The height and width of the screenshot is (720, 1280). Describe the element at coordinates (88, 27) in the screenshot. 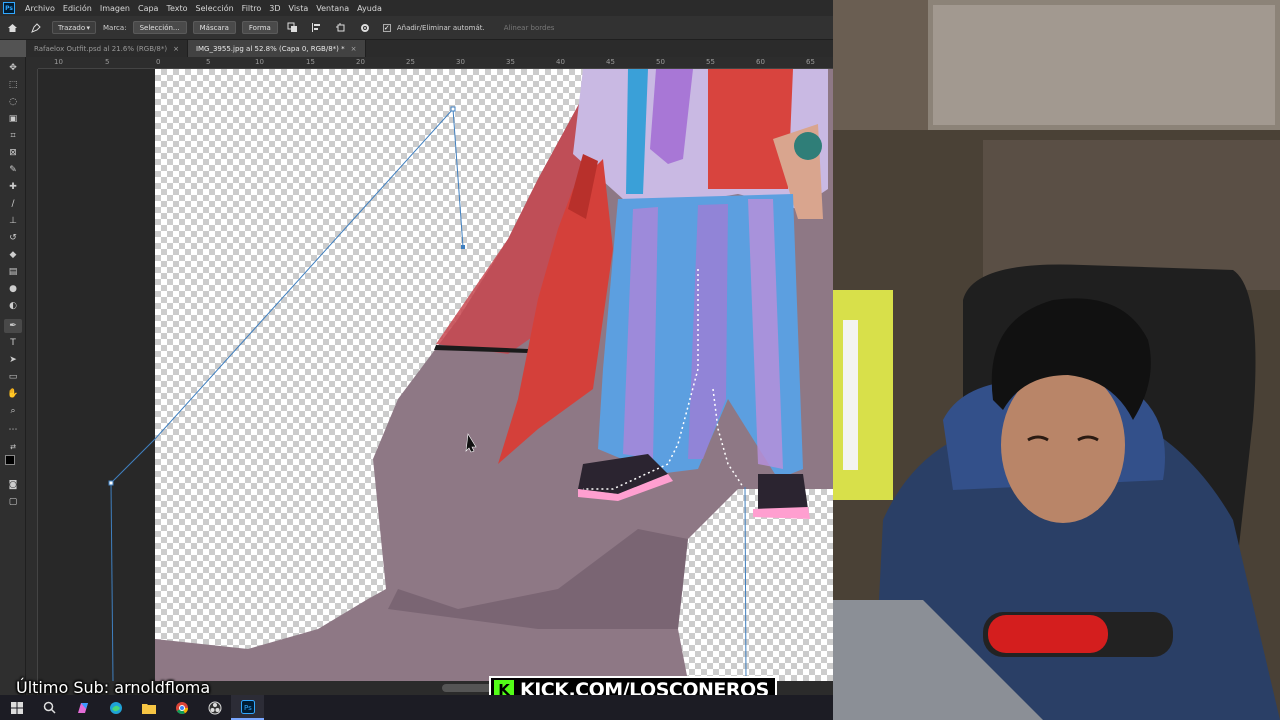

I see `chevron-down-icon: ▾` at that location.